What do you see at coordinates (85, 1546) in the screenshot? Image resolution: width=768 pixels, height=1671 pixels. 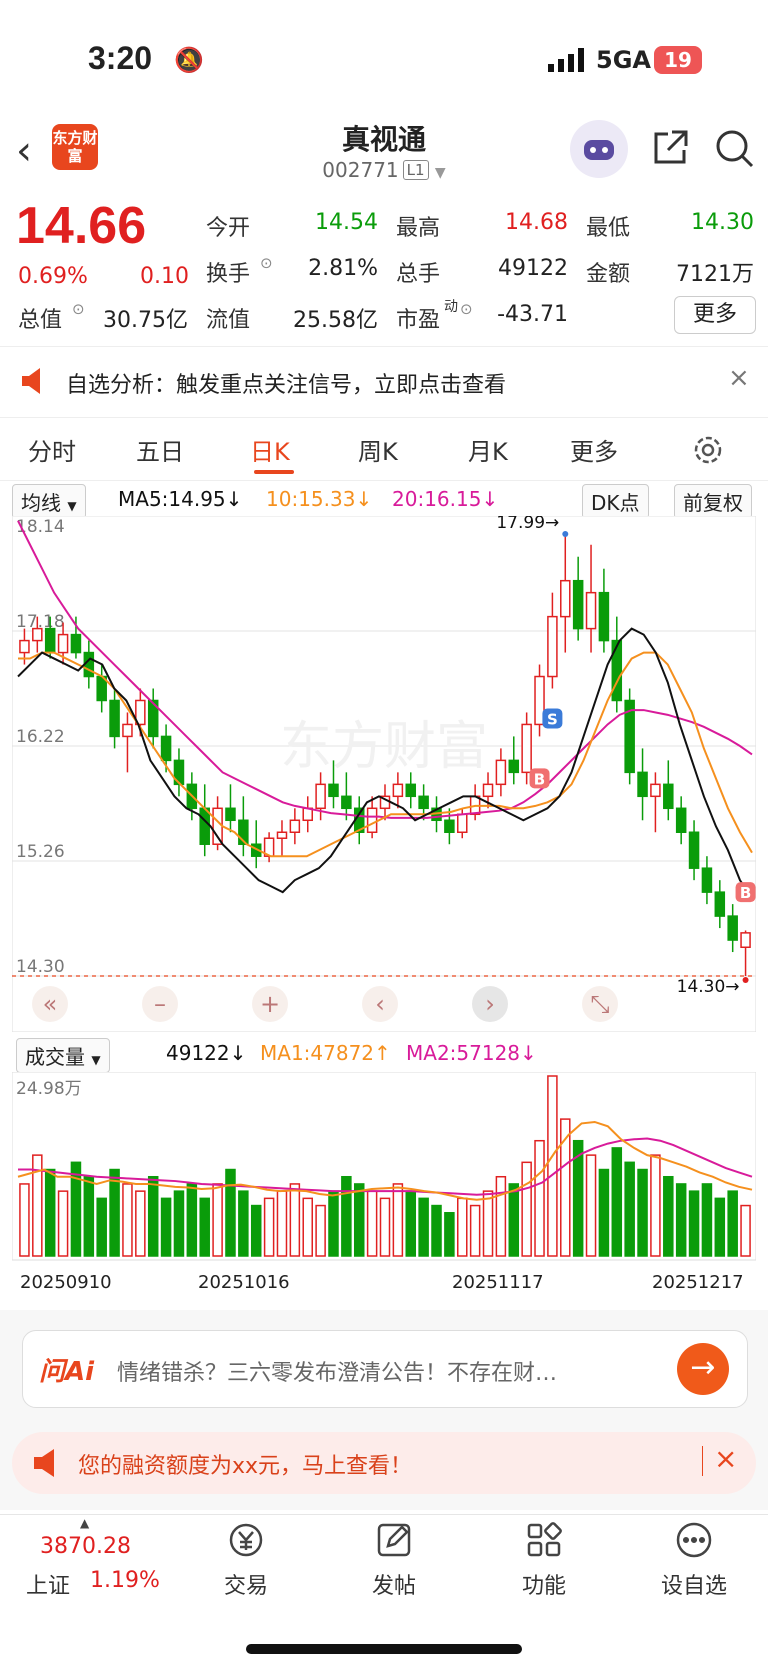 I see `index-value: 3870.28` at bounding box center [85, 1546].